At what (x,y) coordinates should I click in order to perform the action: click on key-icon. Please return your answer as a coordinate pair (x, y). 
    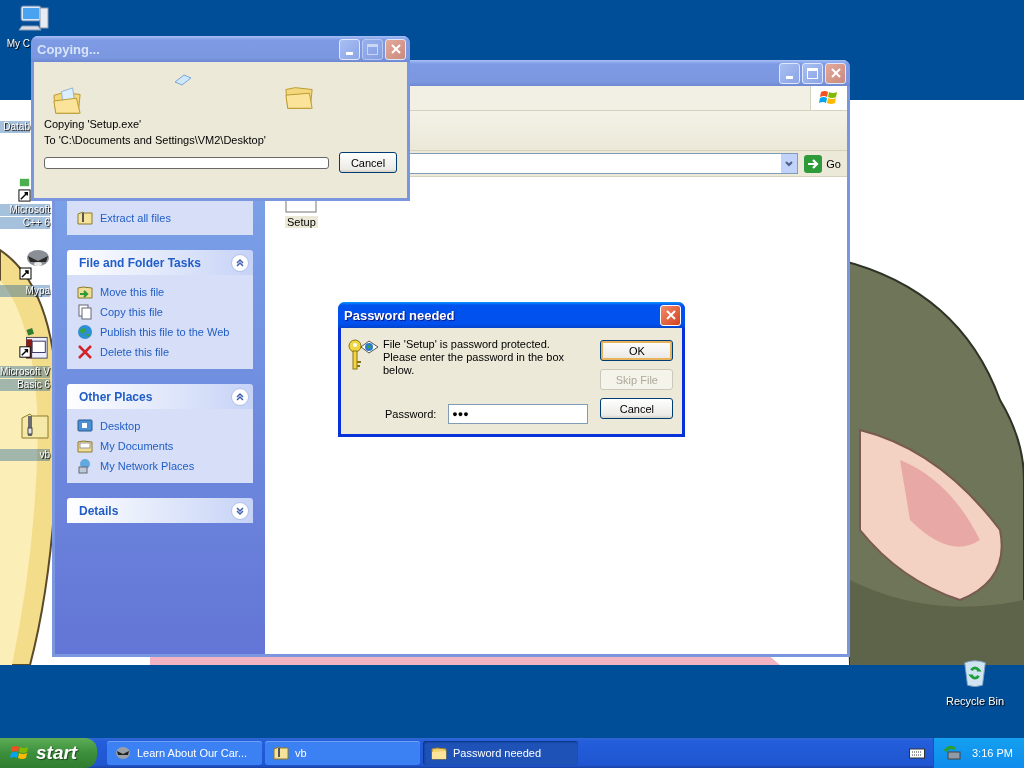
    Looking at the image, I should click on (363, 355).